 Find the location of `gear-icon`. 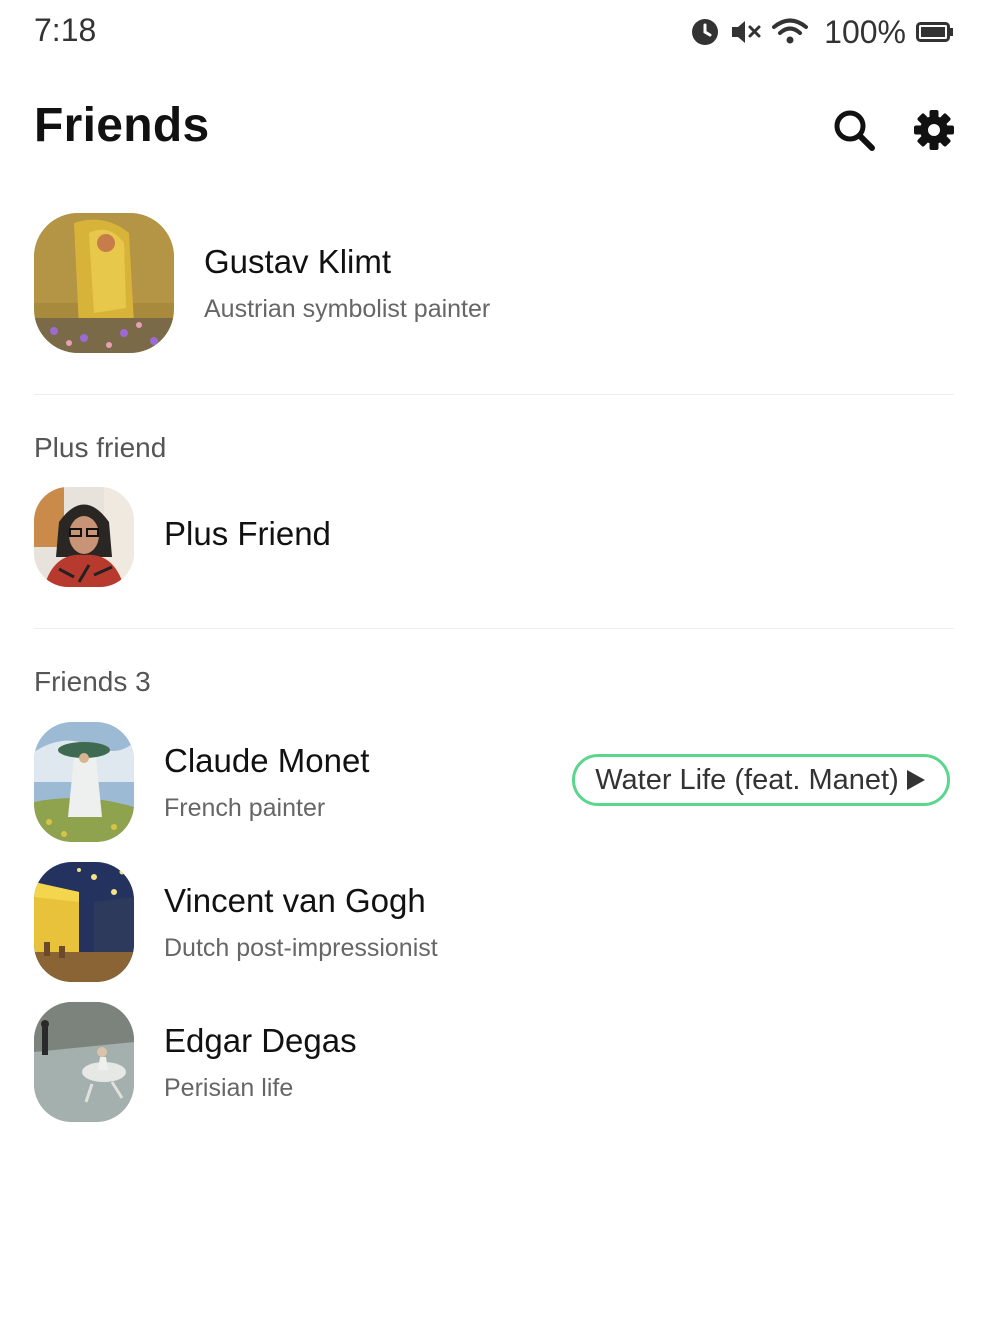

gear-icon is located at coordinates (934, 130).